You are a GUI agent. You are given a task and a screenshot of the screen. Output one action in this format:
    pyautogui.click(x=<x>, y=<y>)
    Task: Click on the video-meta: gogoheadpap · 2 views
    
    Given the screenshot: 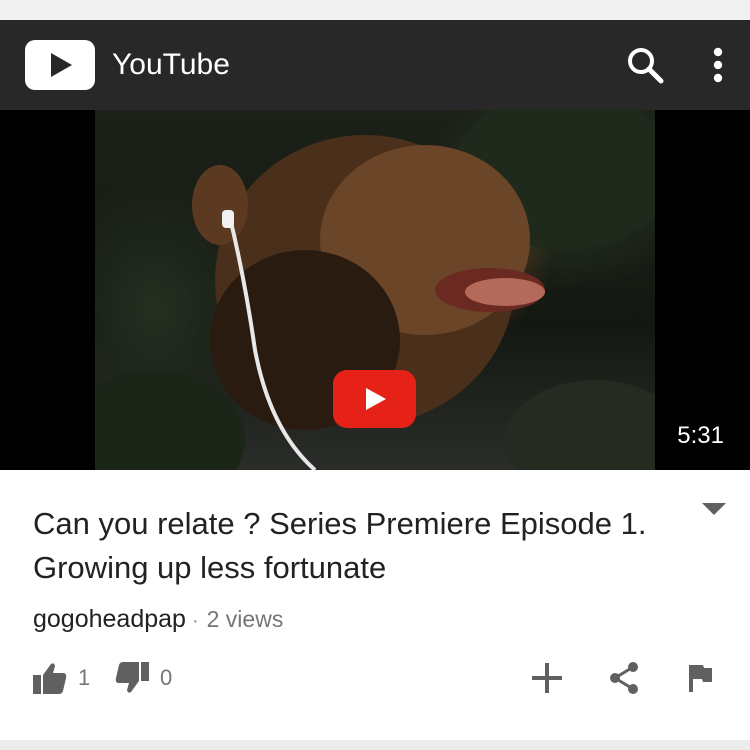 What is the action you would take?
    pyautogui.click(x=158, y=620)
    